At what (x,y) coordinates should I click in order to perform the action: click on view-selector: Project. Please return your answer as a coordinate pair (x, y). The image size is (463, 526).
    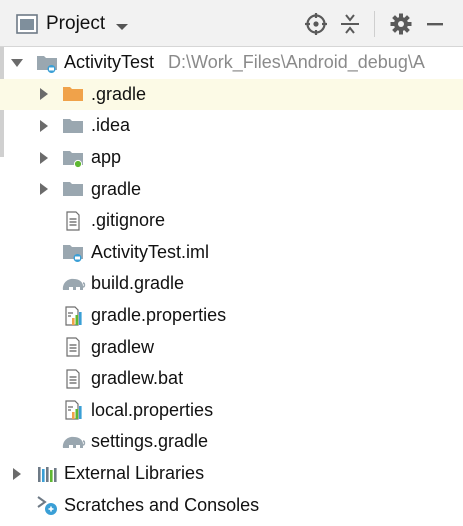
    Looking at the image, I should click on (72, 24).